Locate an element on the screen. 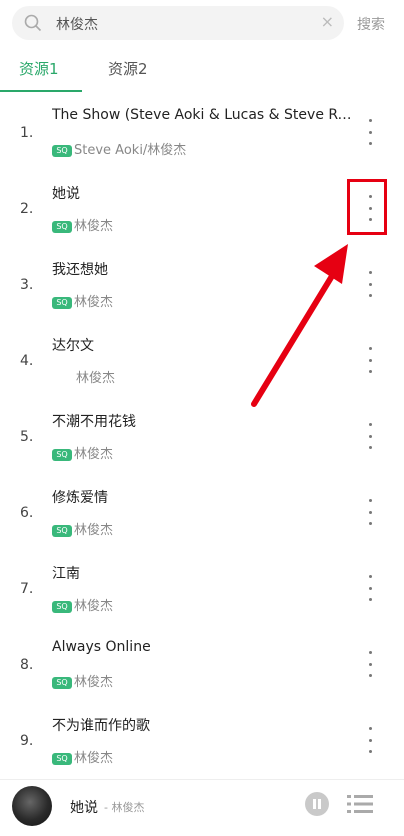 The width and height of the screenshot is (404, 836). song-artist: Steve Aoki/林俊杰 is located at coordinates (130, 150).